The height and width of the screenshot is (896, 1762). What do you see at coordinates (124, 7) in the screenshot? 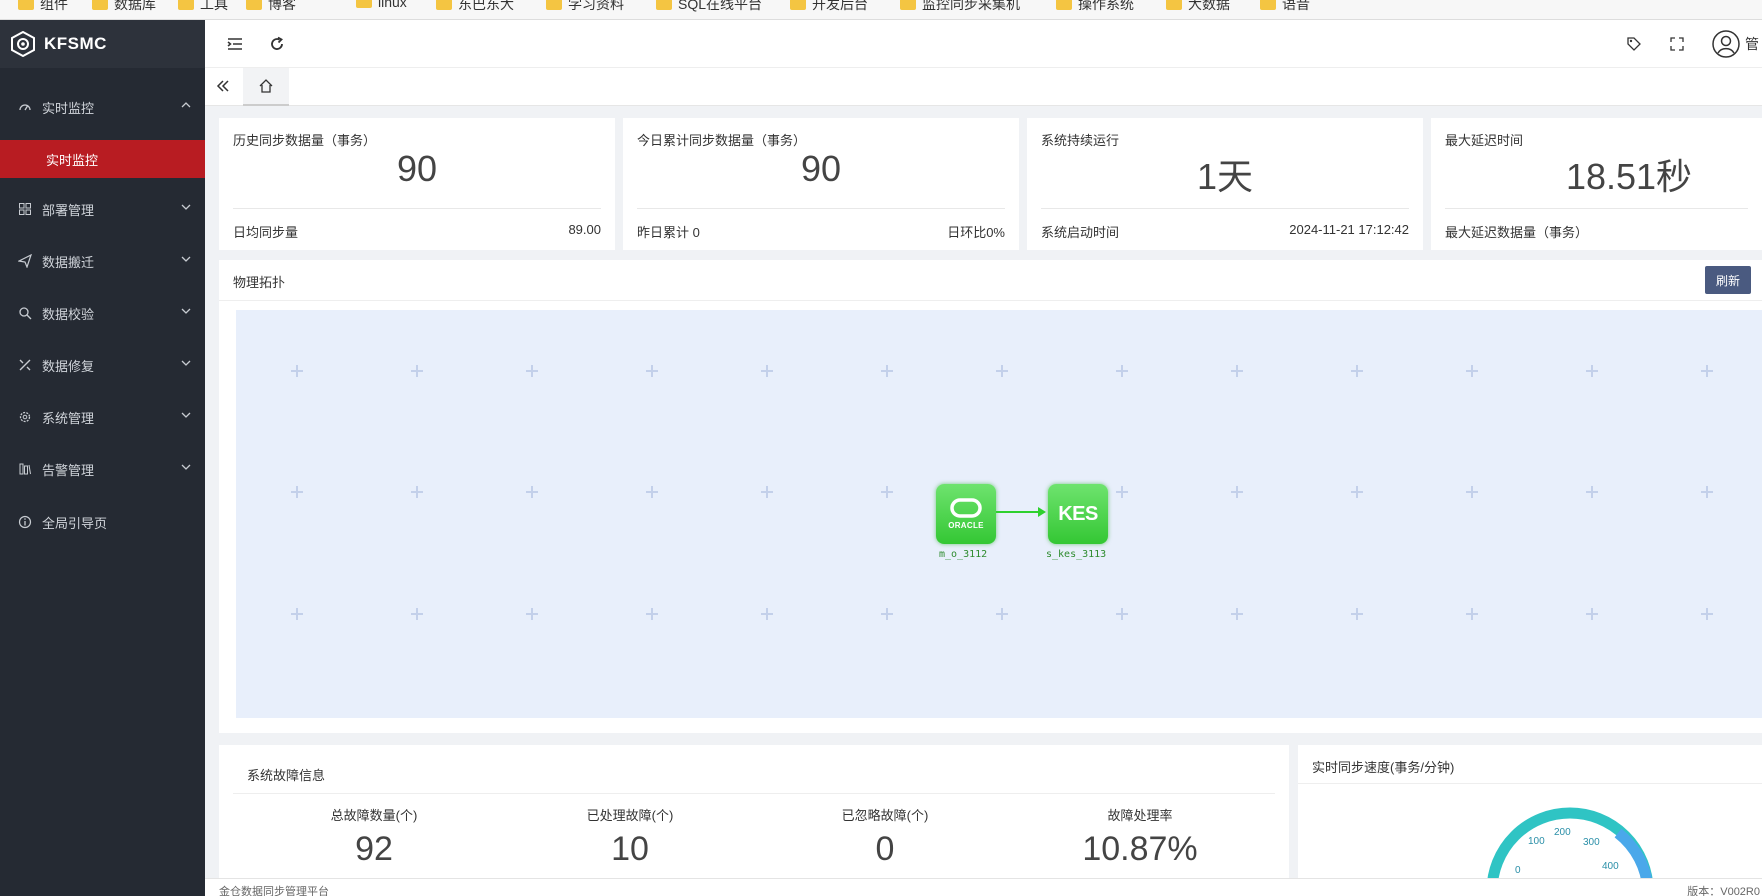
I see `bookmark: 数据库` at bounding box center [124, 7].